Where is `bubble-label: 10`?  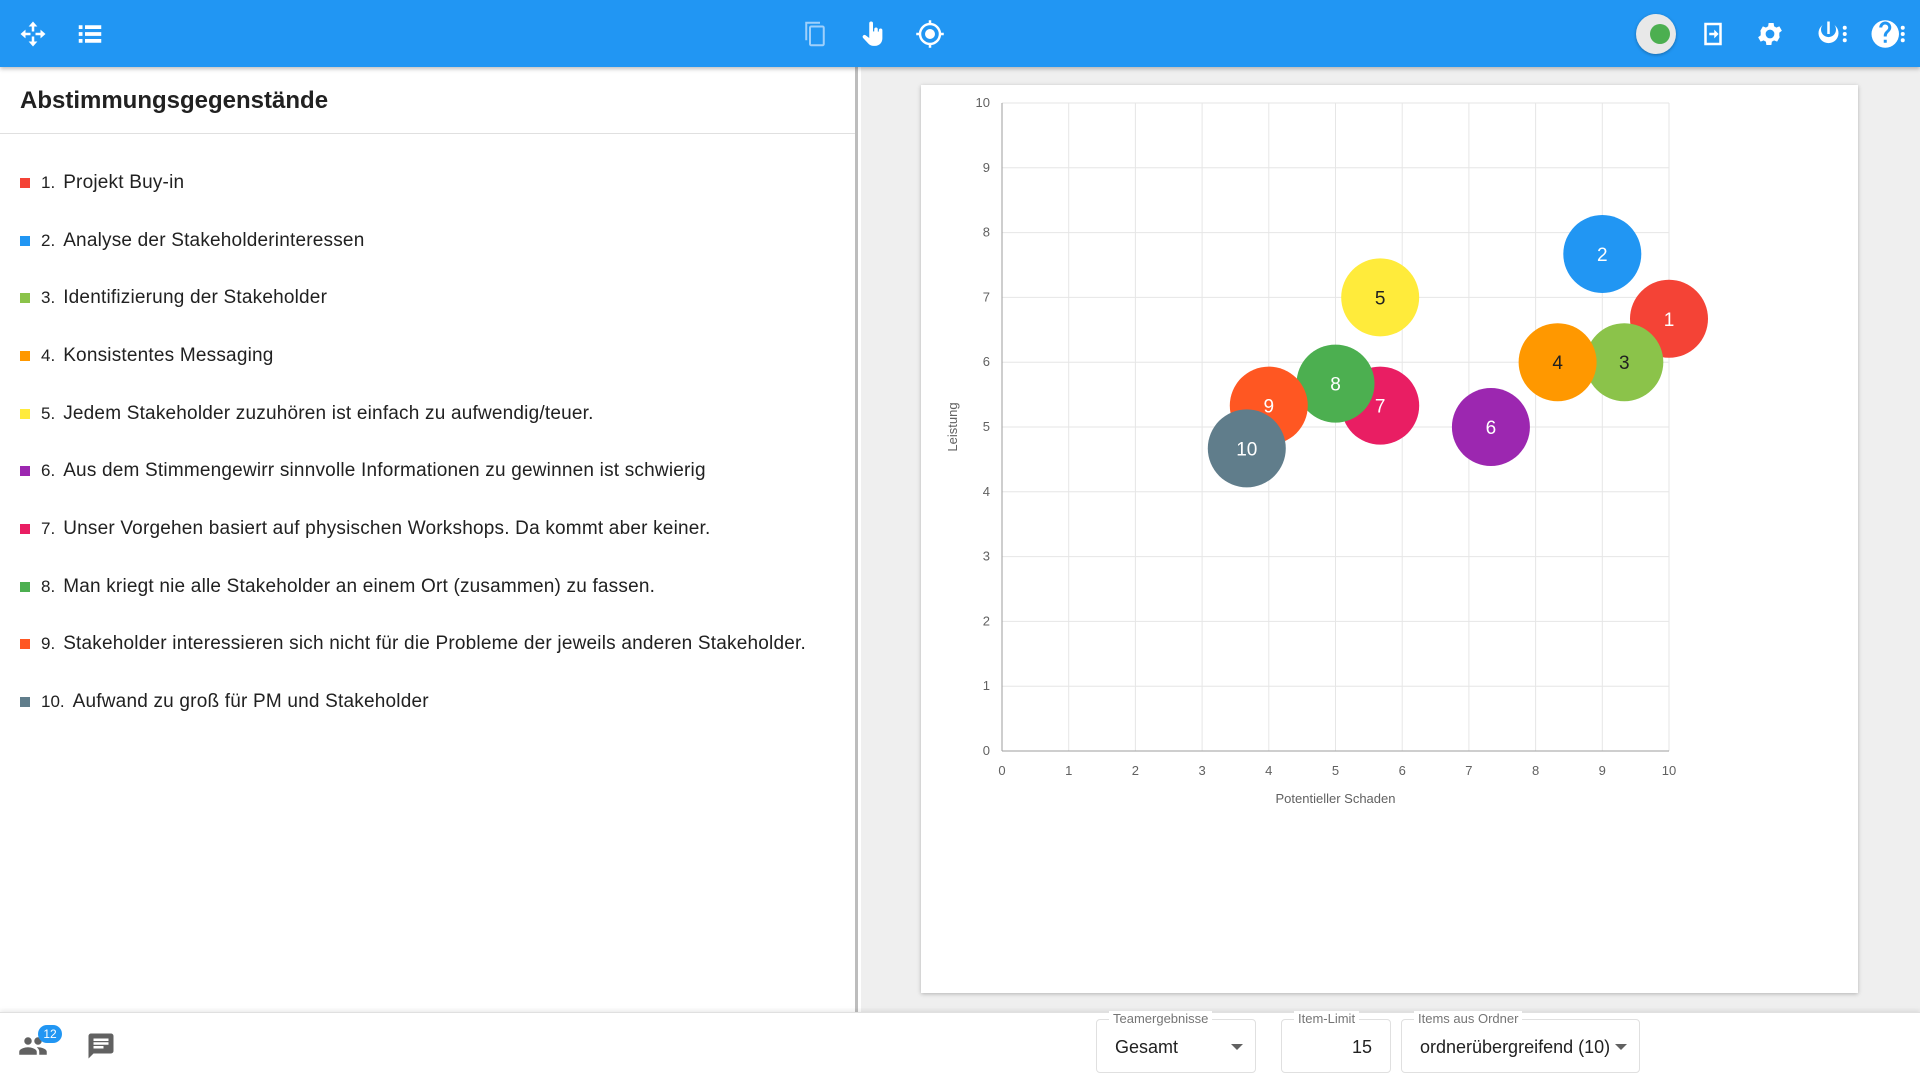 bubble-label: 10 is located at coordinates (1246, 449).